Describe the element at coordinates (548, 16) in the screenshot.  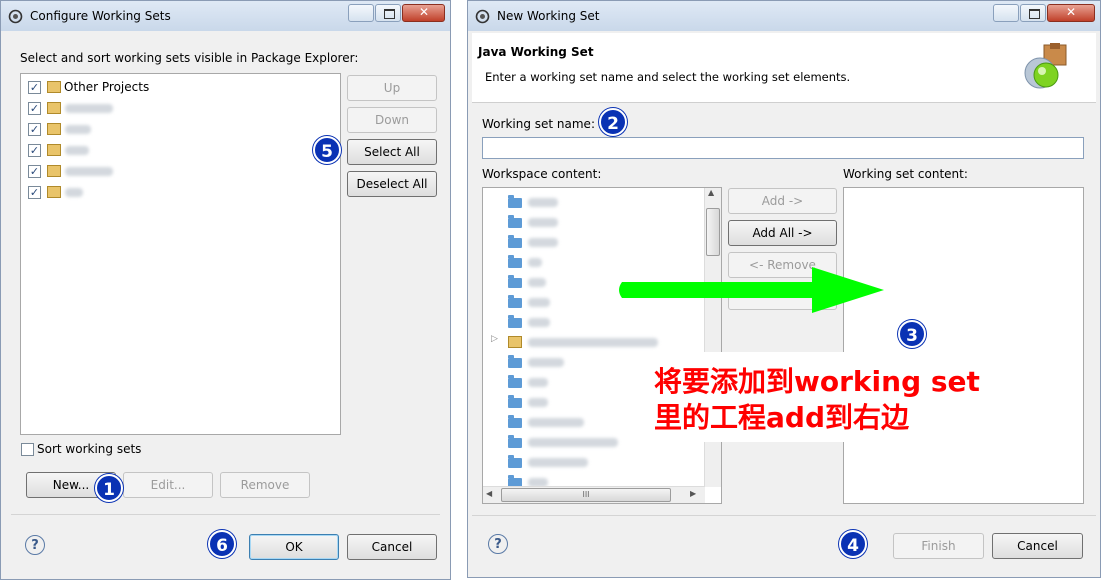
I see `dialog-title: New Working Set` at that location.